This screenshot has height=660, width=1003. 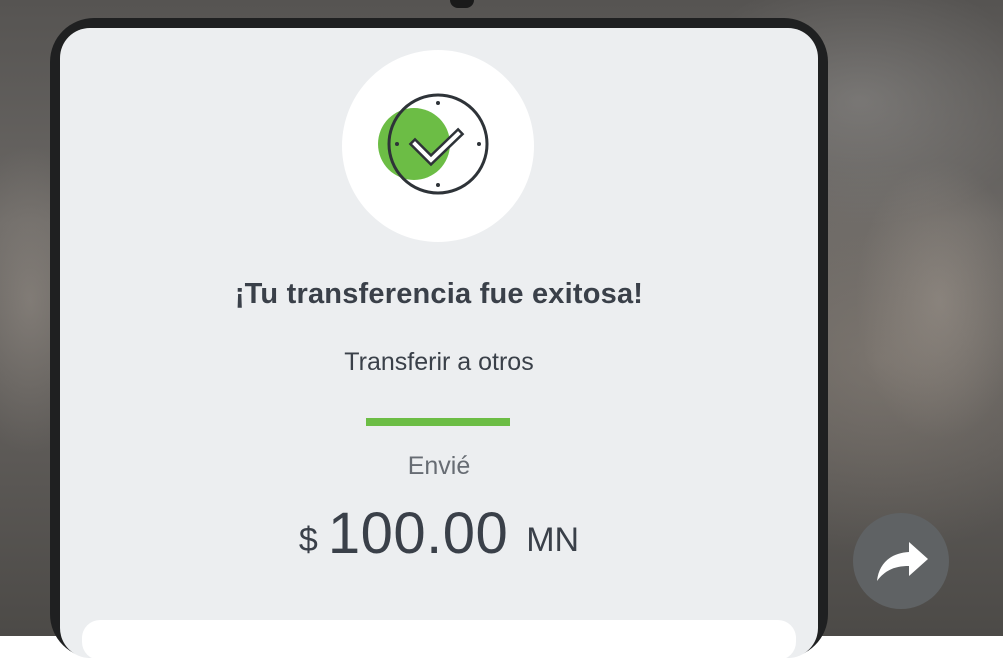 I want to click on sent-label: Envié, so click(x=439, y=466).